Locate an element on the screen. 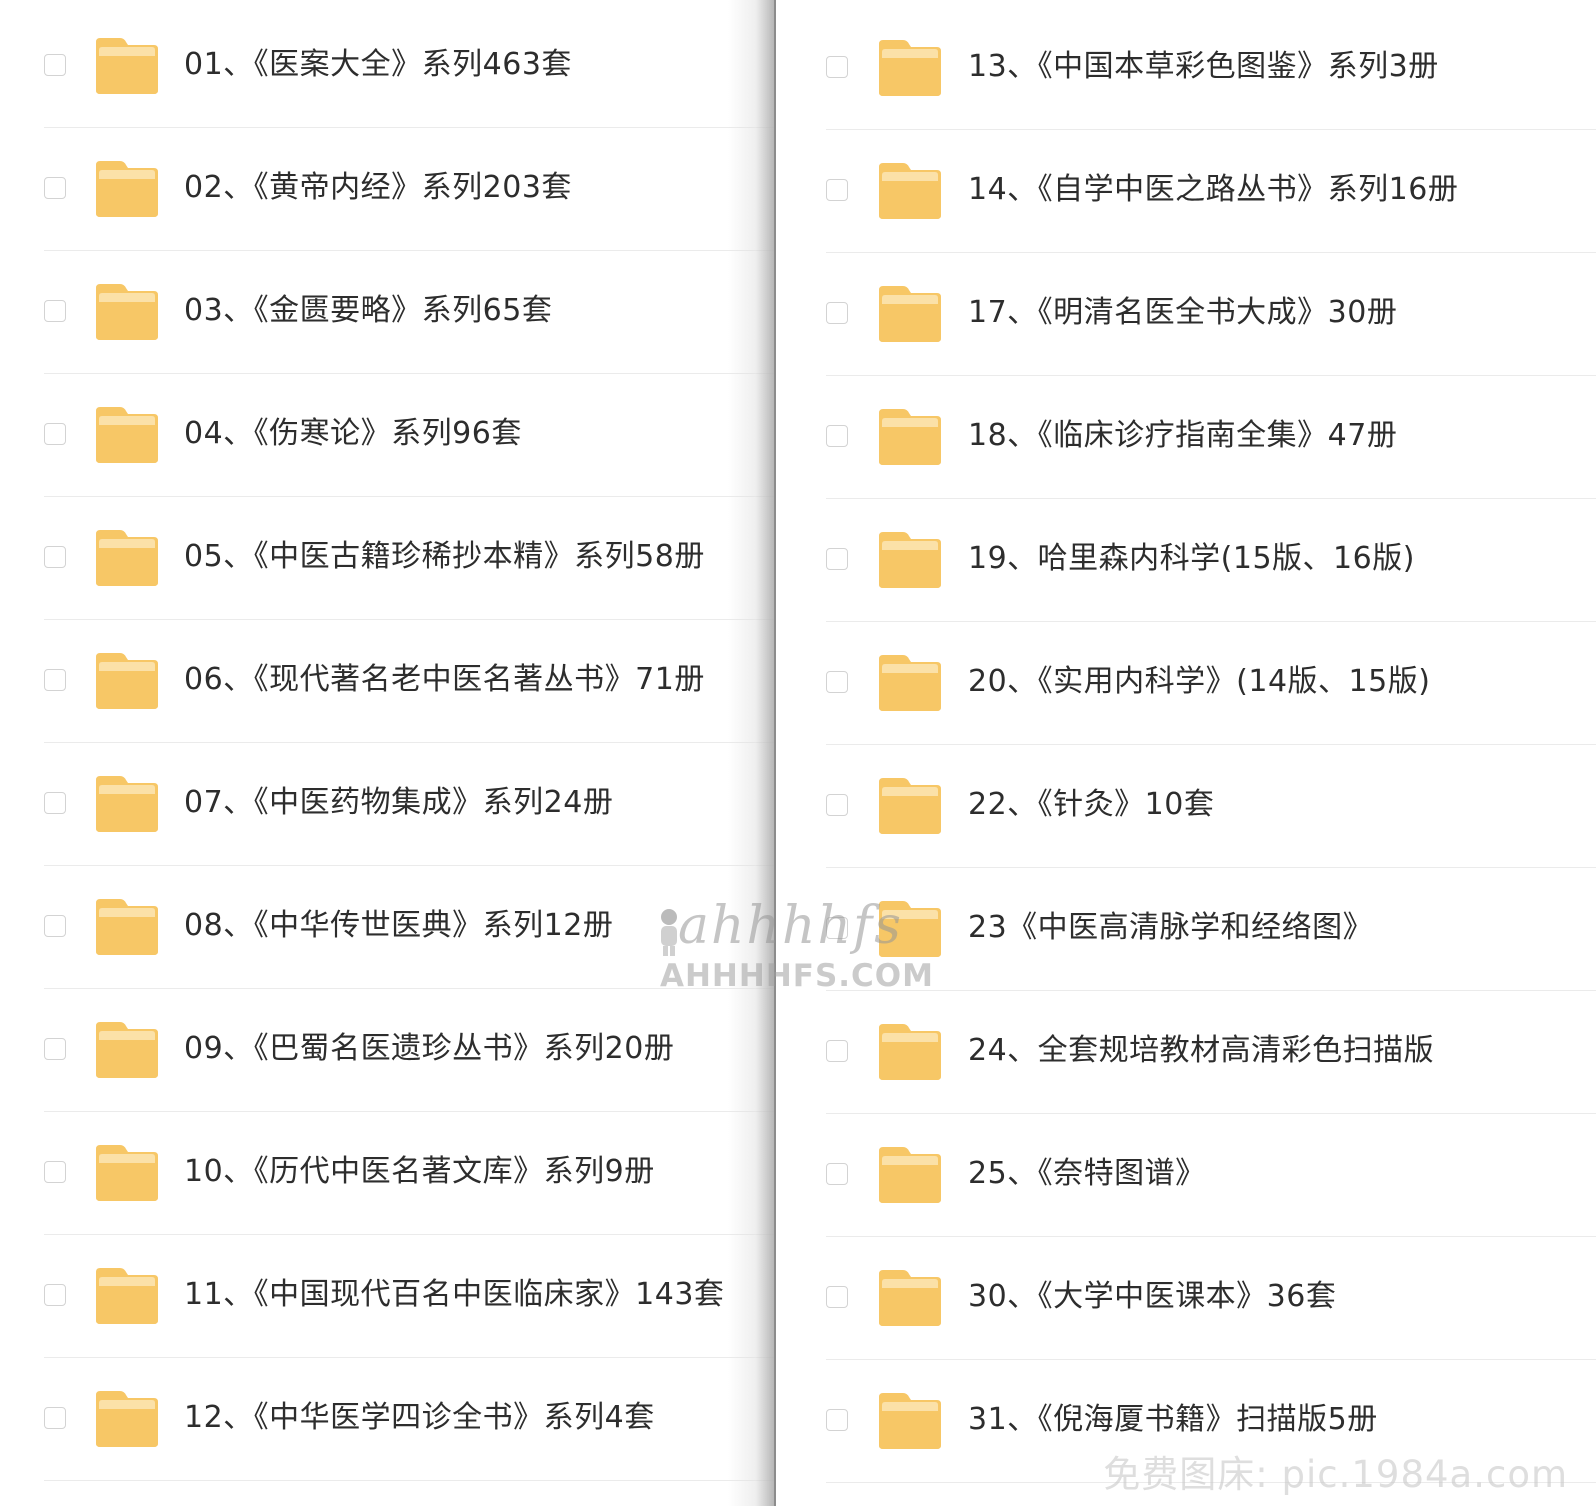 The width and height of the screenshot is (1596, 1506). folder-name: 07、《中医药物集成》系列24册 is located at coordinates (398, 803).